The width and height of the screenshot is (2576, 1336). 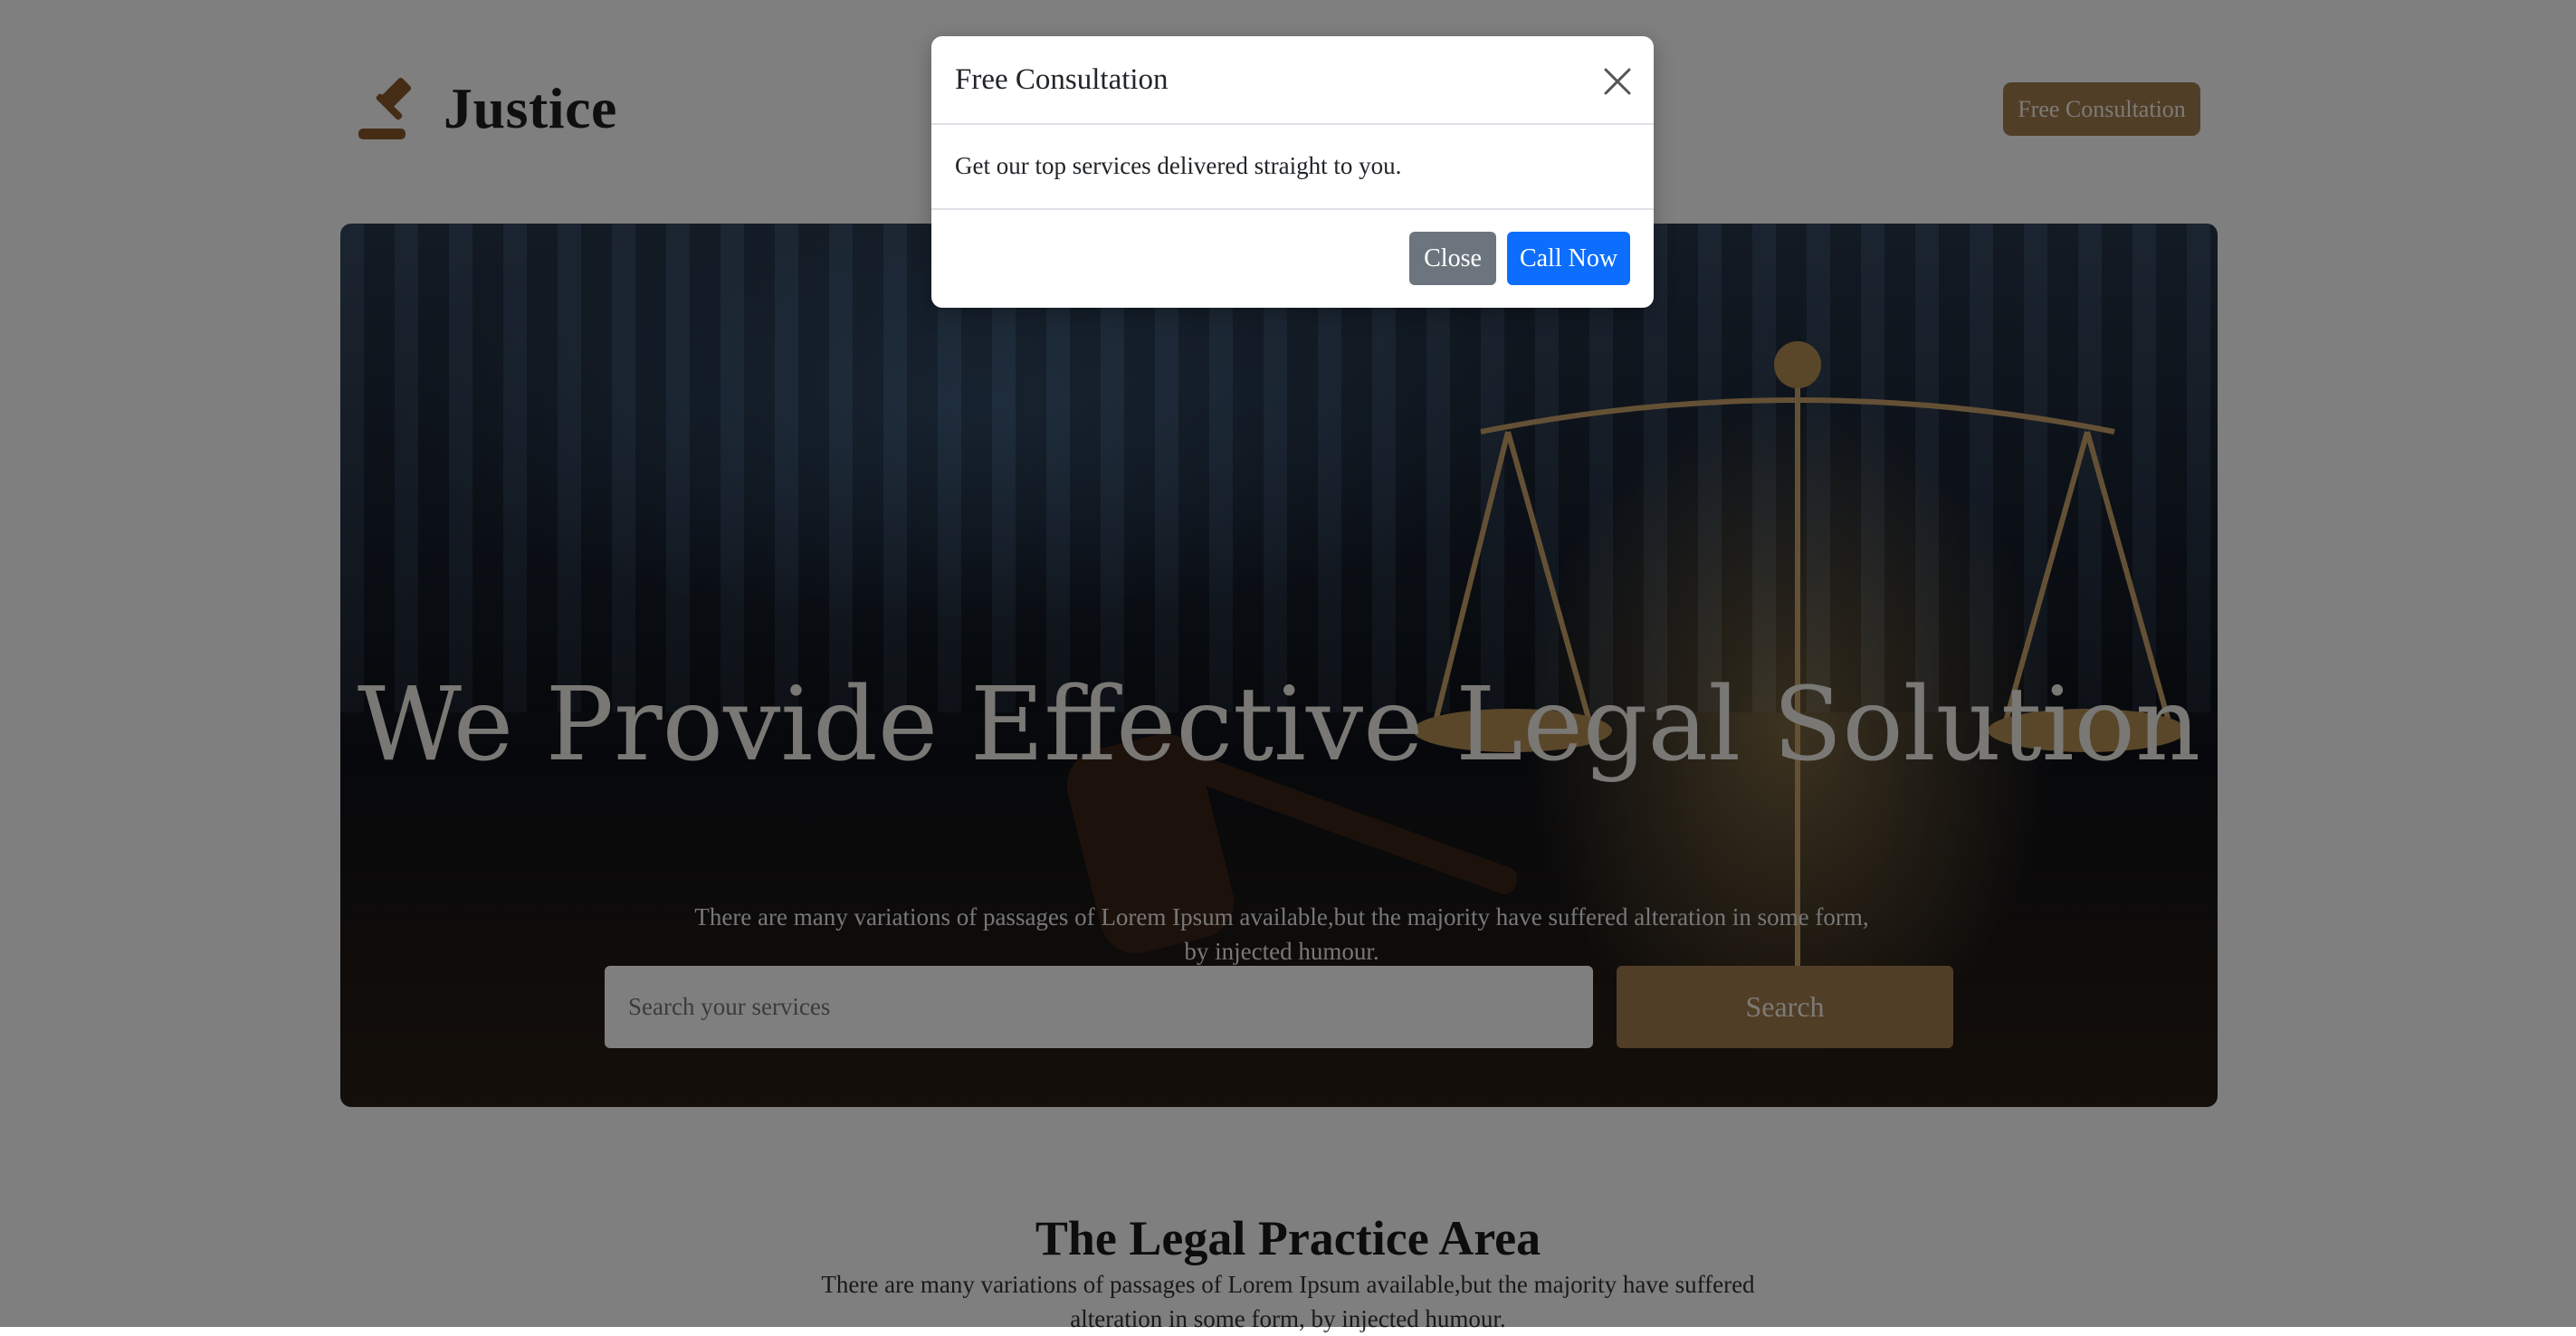 I want to click on close-button: Close, so click(x=1452, y=258).